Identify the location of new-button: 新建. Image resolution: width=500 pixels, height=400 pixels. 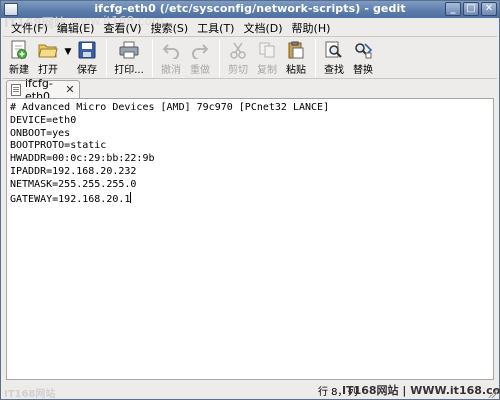
(19, 56).